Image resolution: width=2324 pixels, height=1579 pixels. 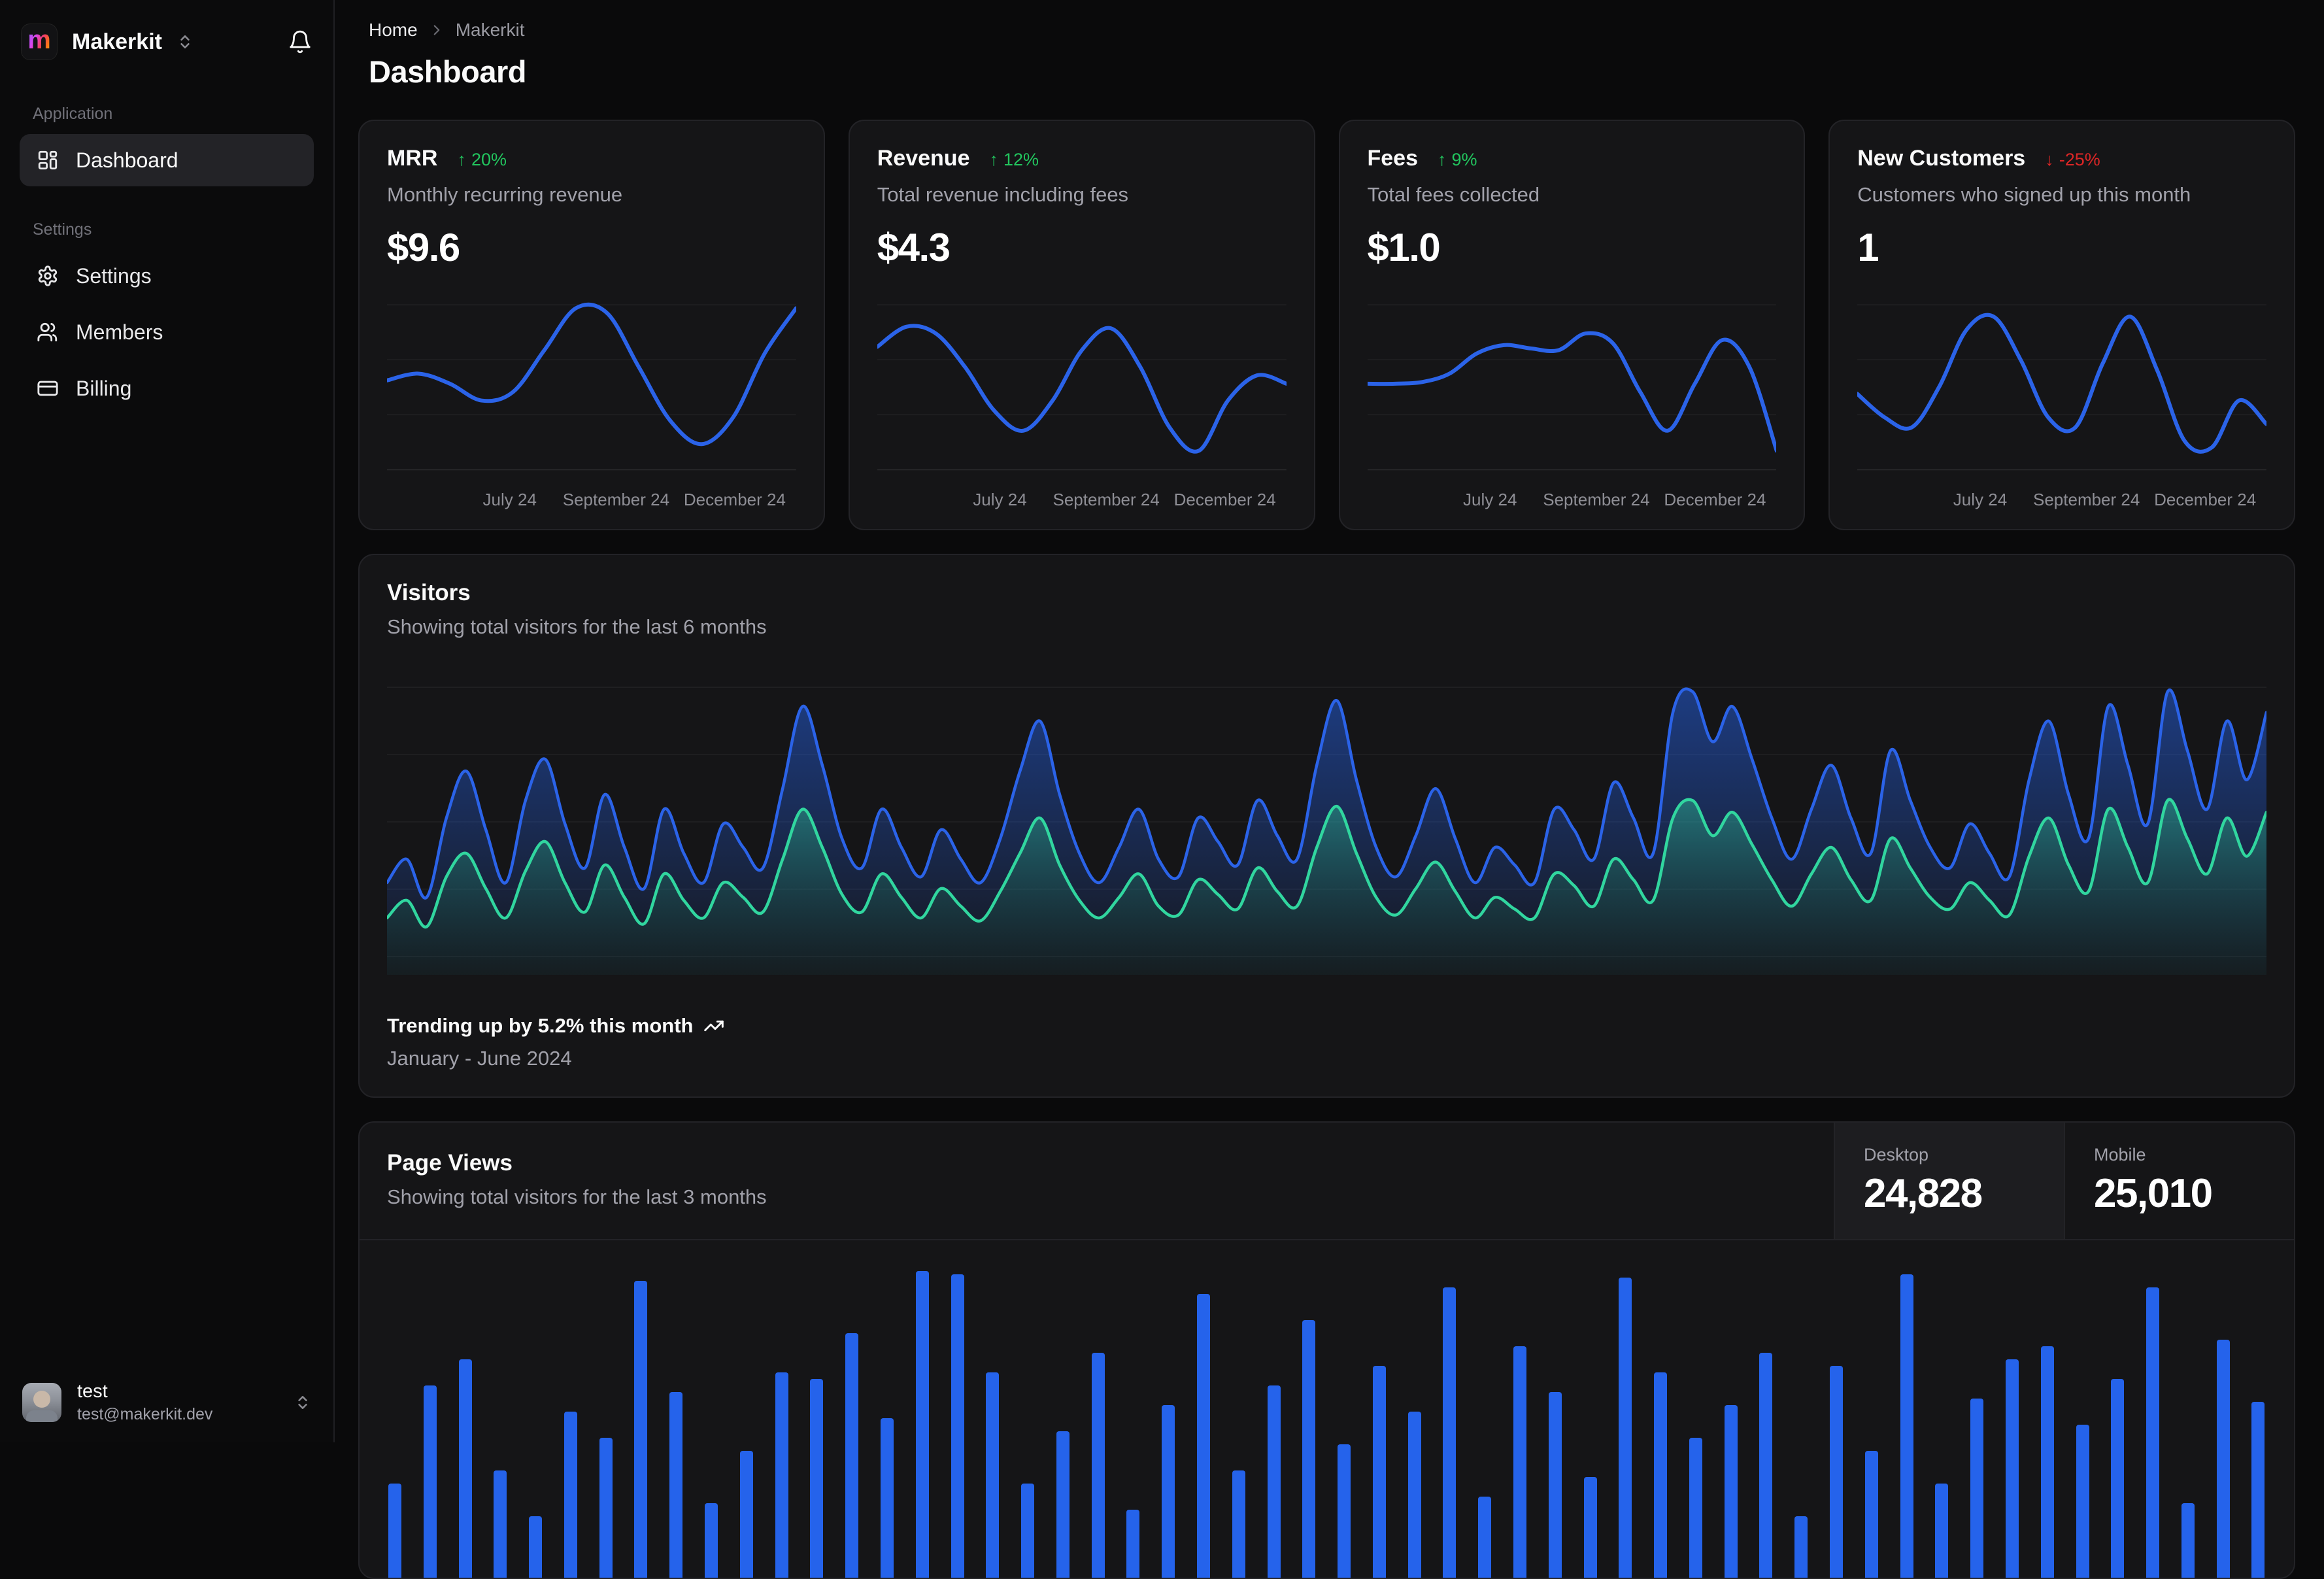 What do you see at coordinates (39, 42) in the screenshot?
I see `makerkit-logo: m` at bounding box center [39, 42].